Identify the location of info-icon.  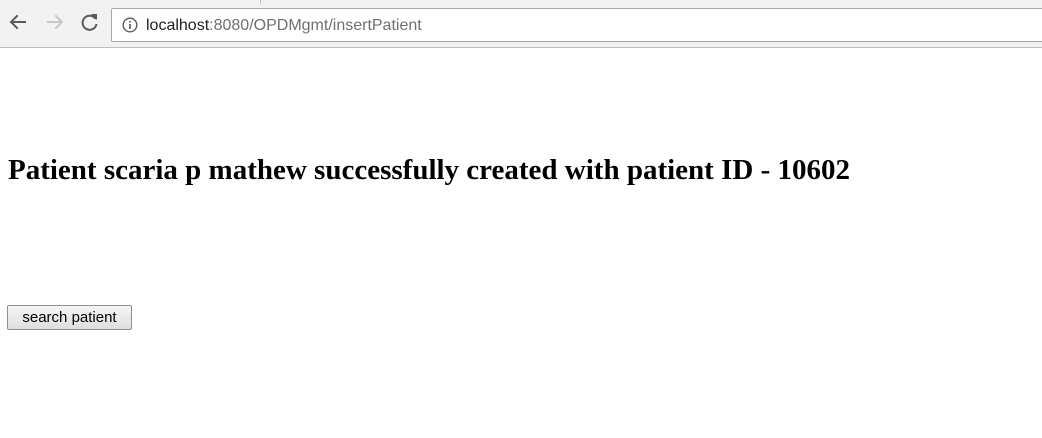
(130, 25).